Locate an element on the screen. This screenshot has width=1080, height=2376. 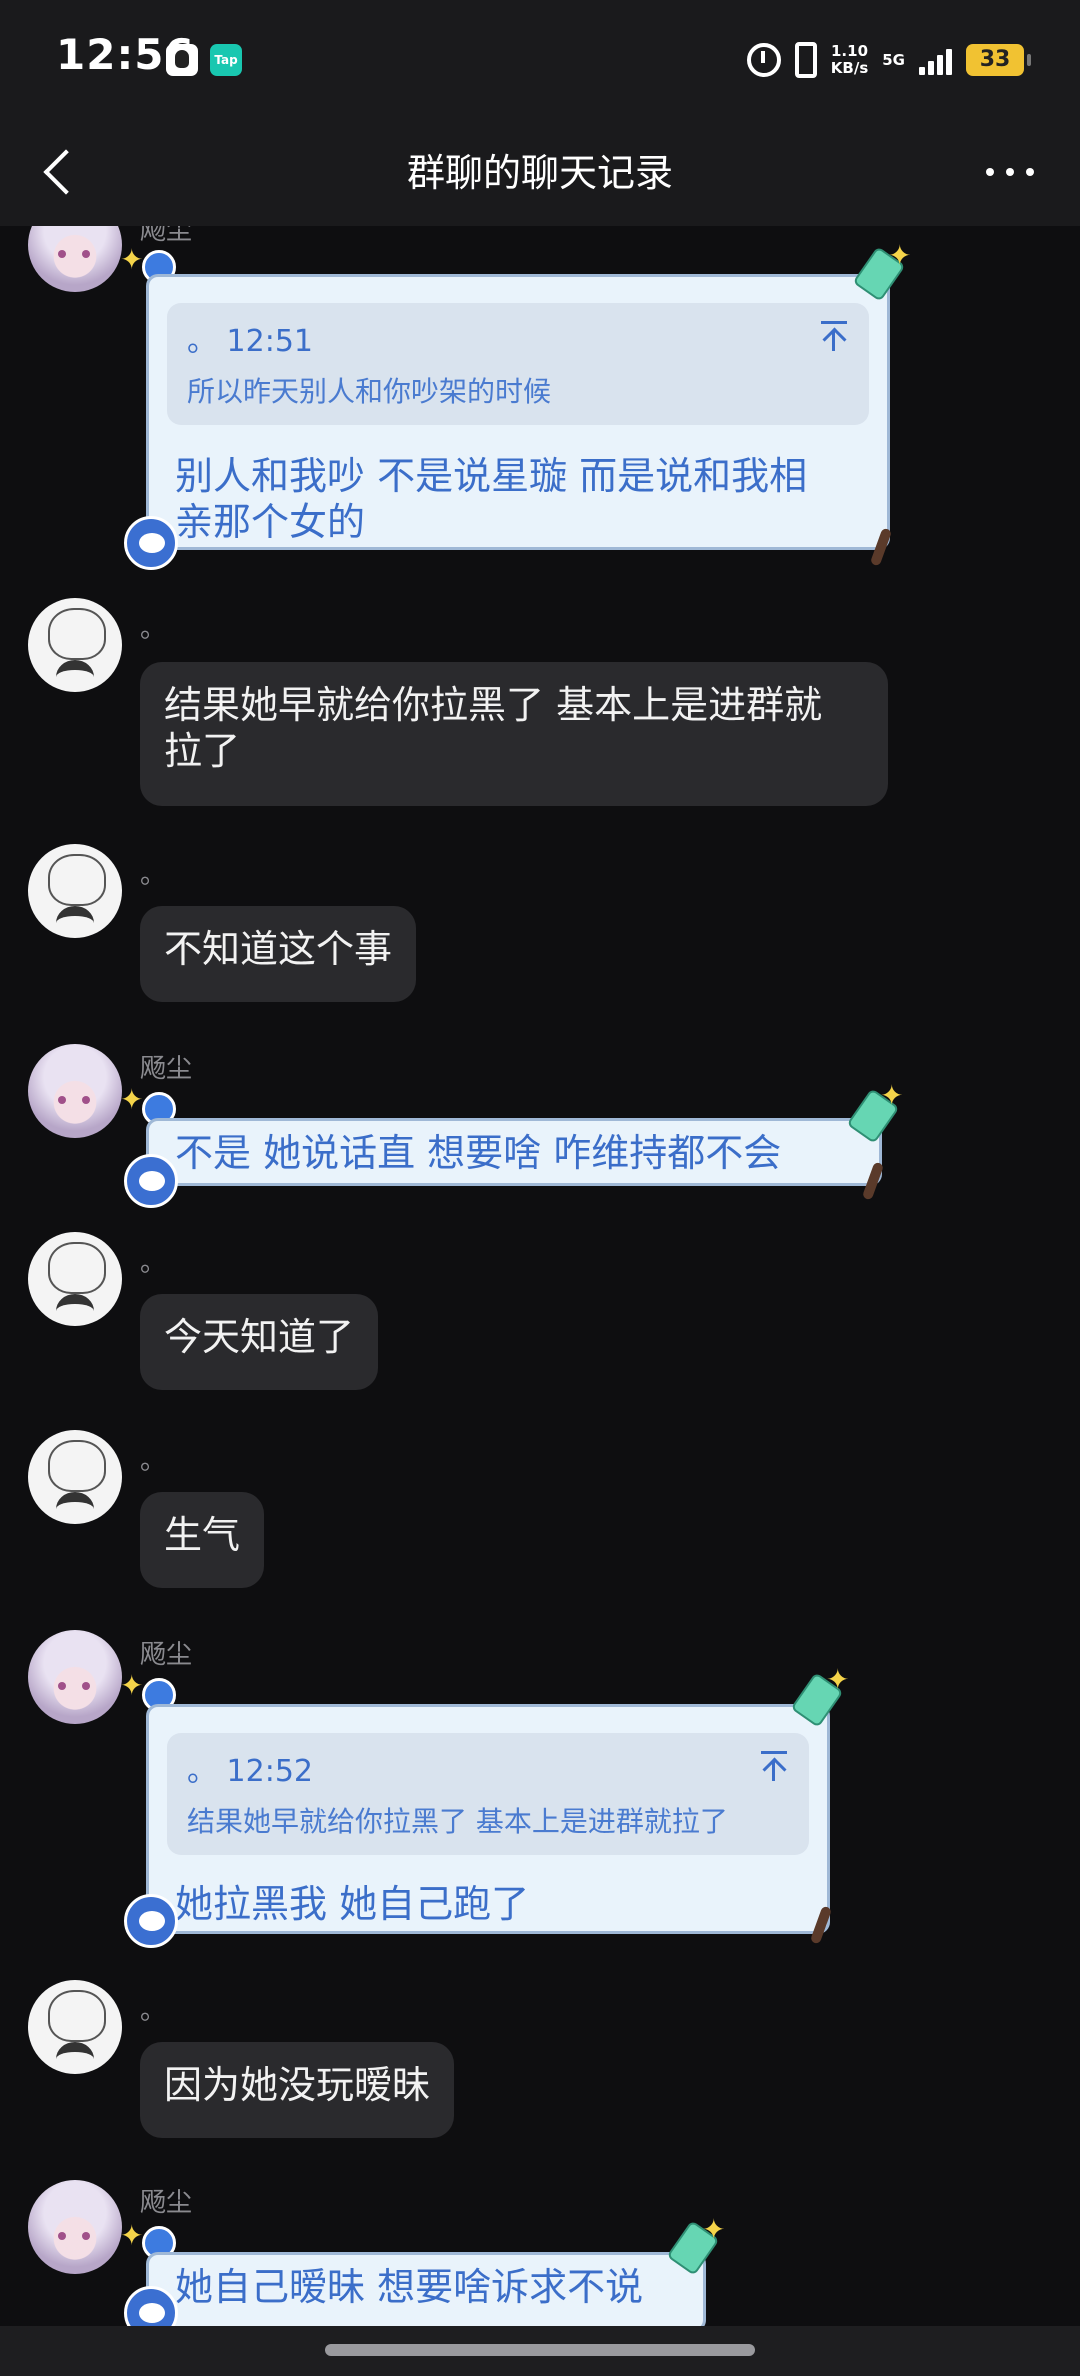
quote-sender-time: 。 12:52 is located at coordinates (250, 1771).